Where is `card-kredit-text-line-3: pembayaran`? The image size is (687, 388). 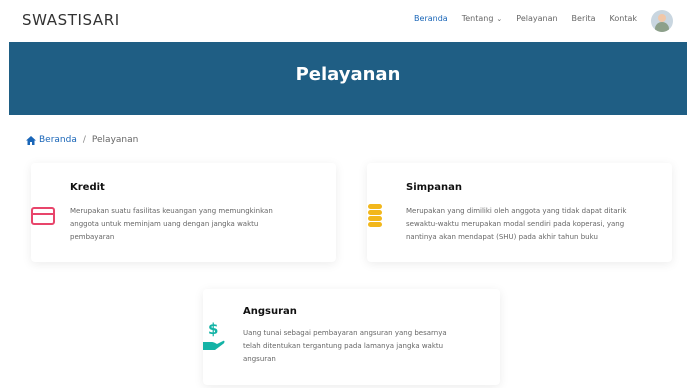
card-kredit-text-line-3: pembayaran is located at coordinates (92, 237).